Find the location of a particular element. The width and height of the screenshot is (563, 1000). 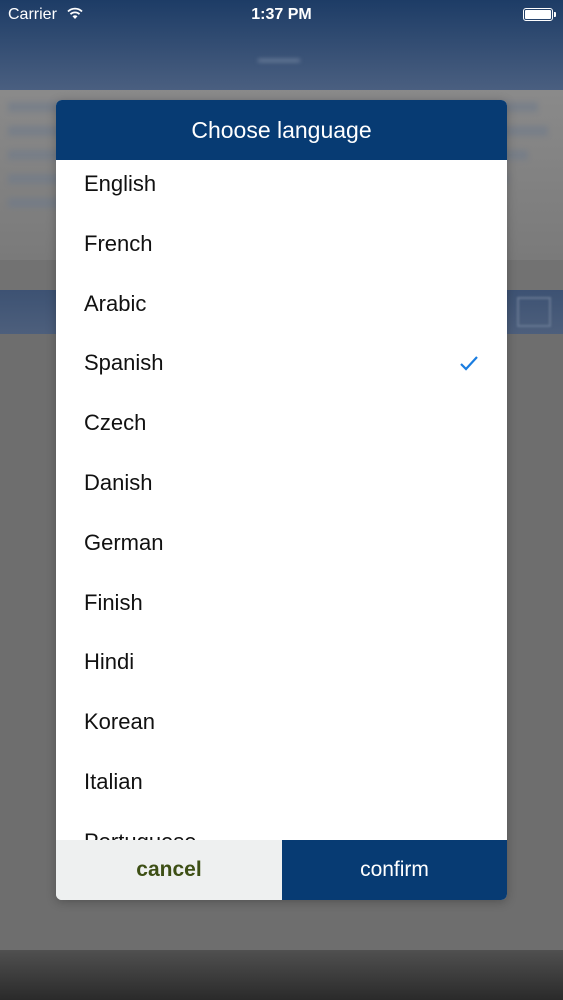

confirm-button: confirm is located at coordinates (394, 870).